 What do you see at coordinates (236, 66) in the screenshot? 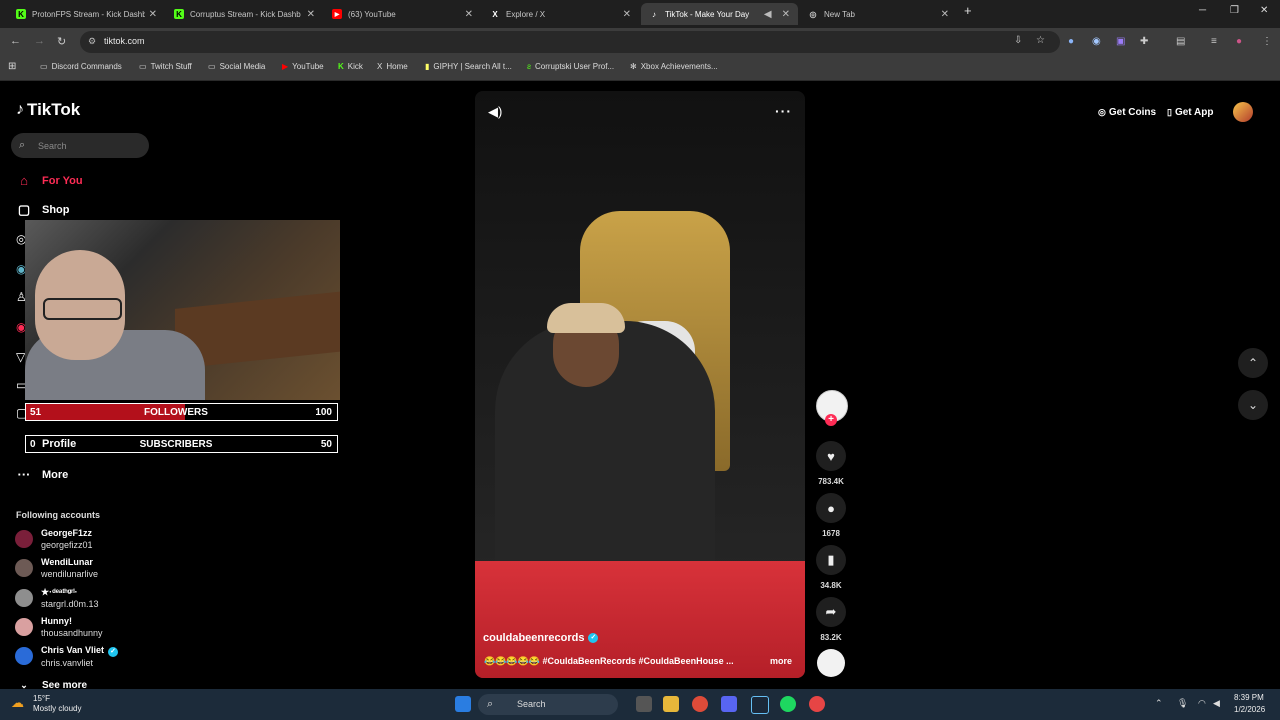
I see `bookmark-social-media: ▭ Social Media` at bounding box center [236, 66].